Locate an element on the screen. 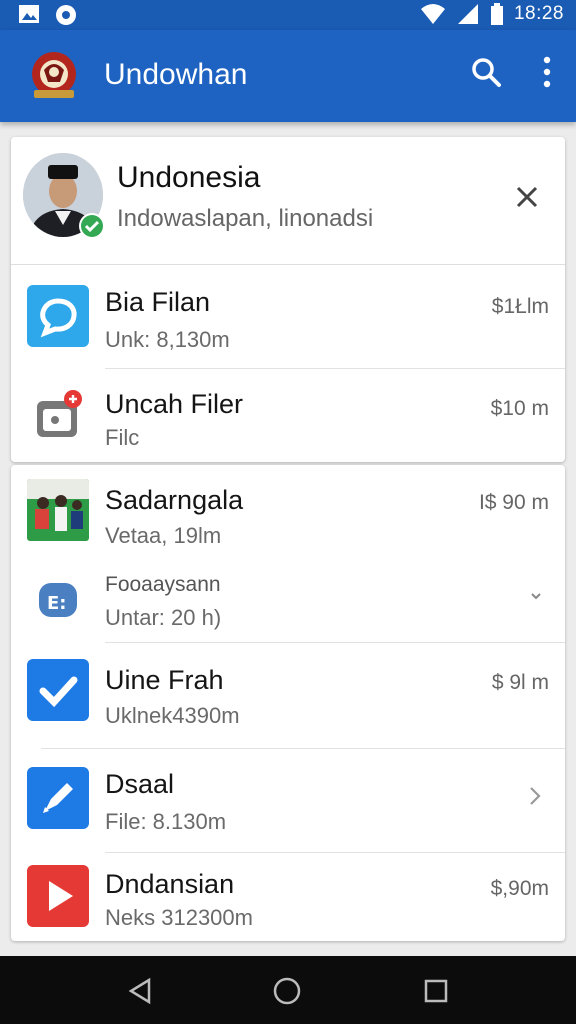 This screenshot has width=576, height=1024. list-item: Uncah Filer Filc $10 m is located at coordinates (288, 415).